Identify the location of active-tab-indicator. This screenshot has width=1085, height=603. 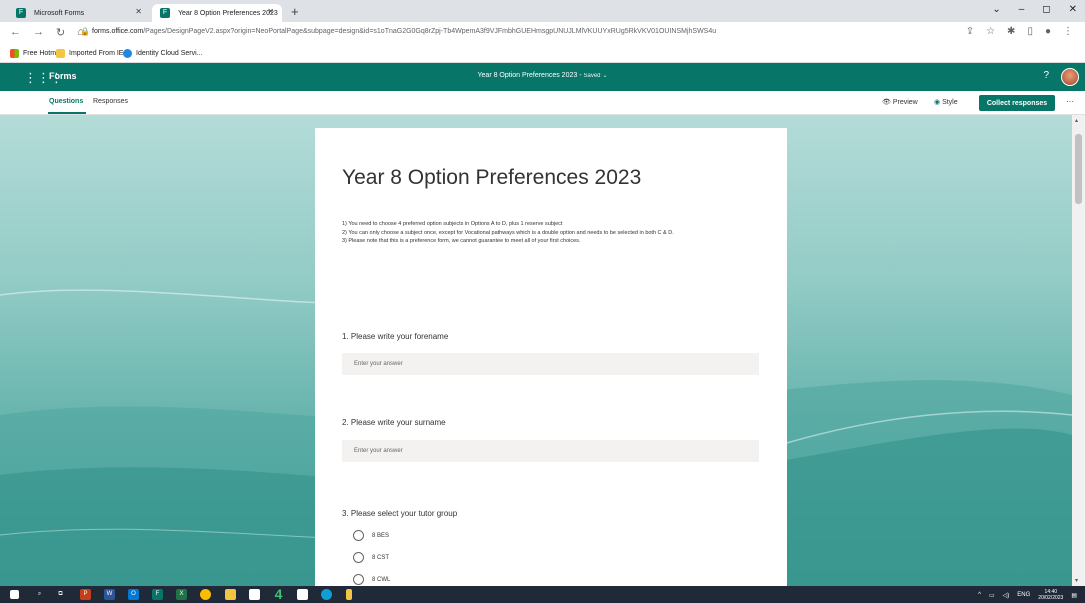
(67, 113).